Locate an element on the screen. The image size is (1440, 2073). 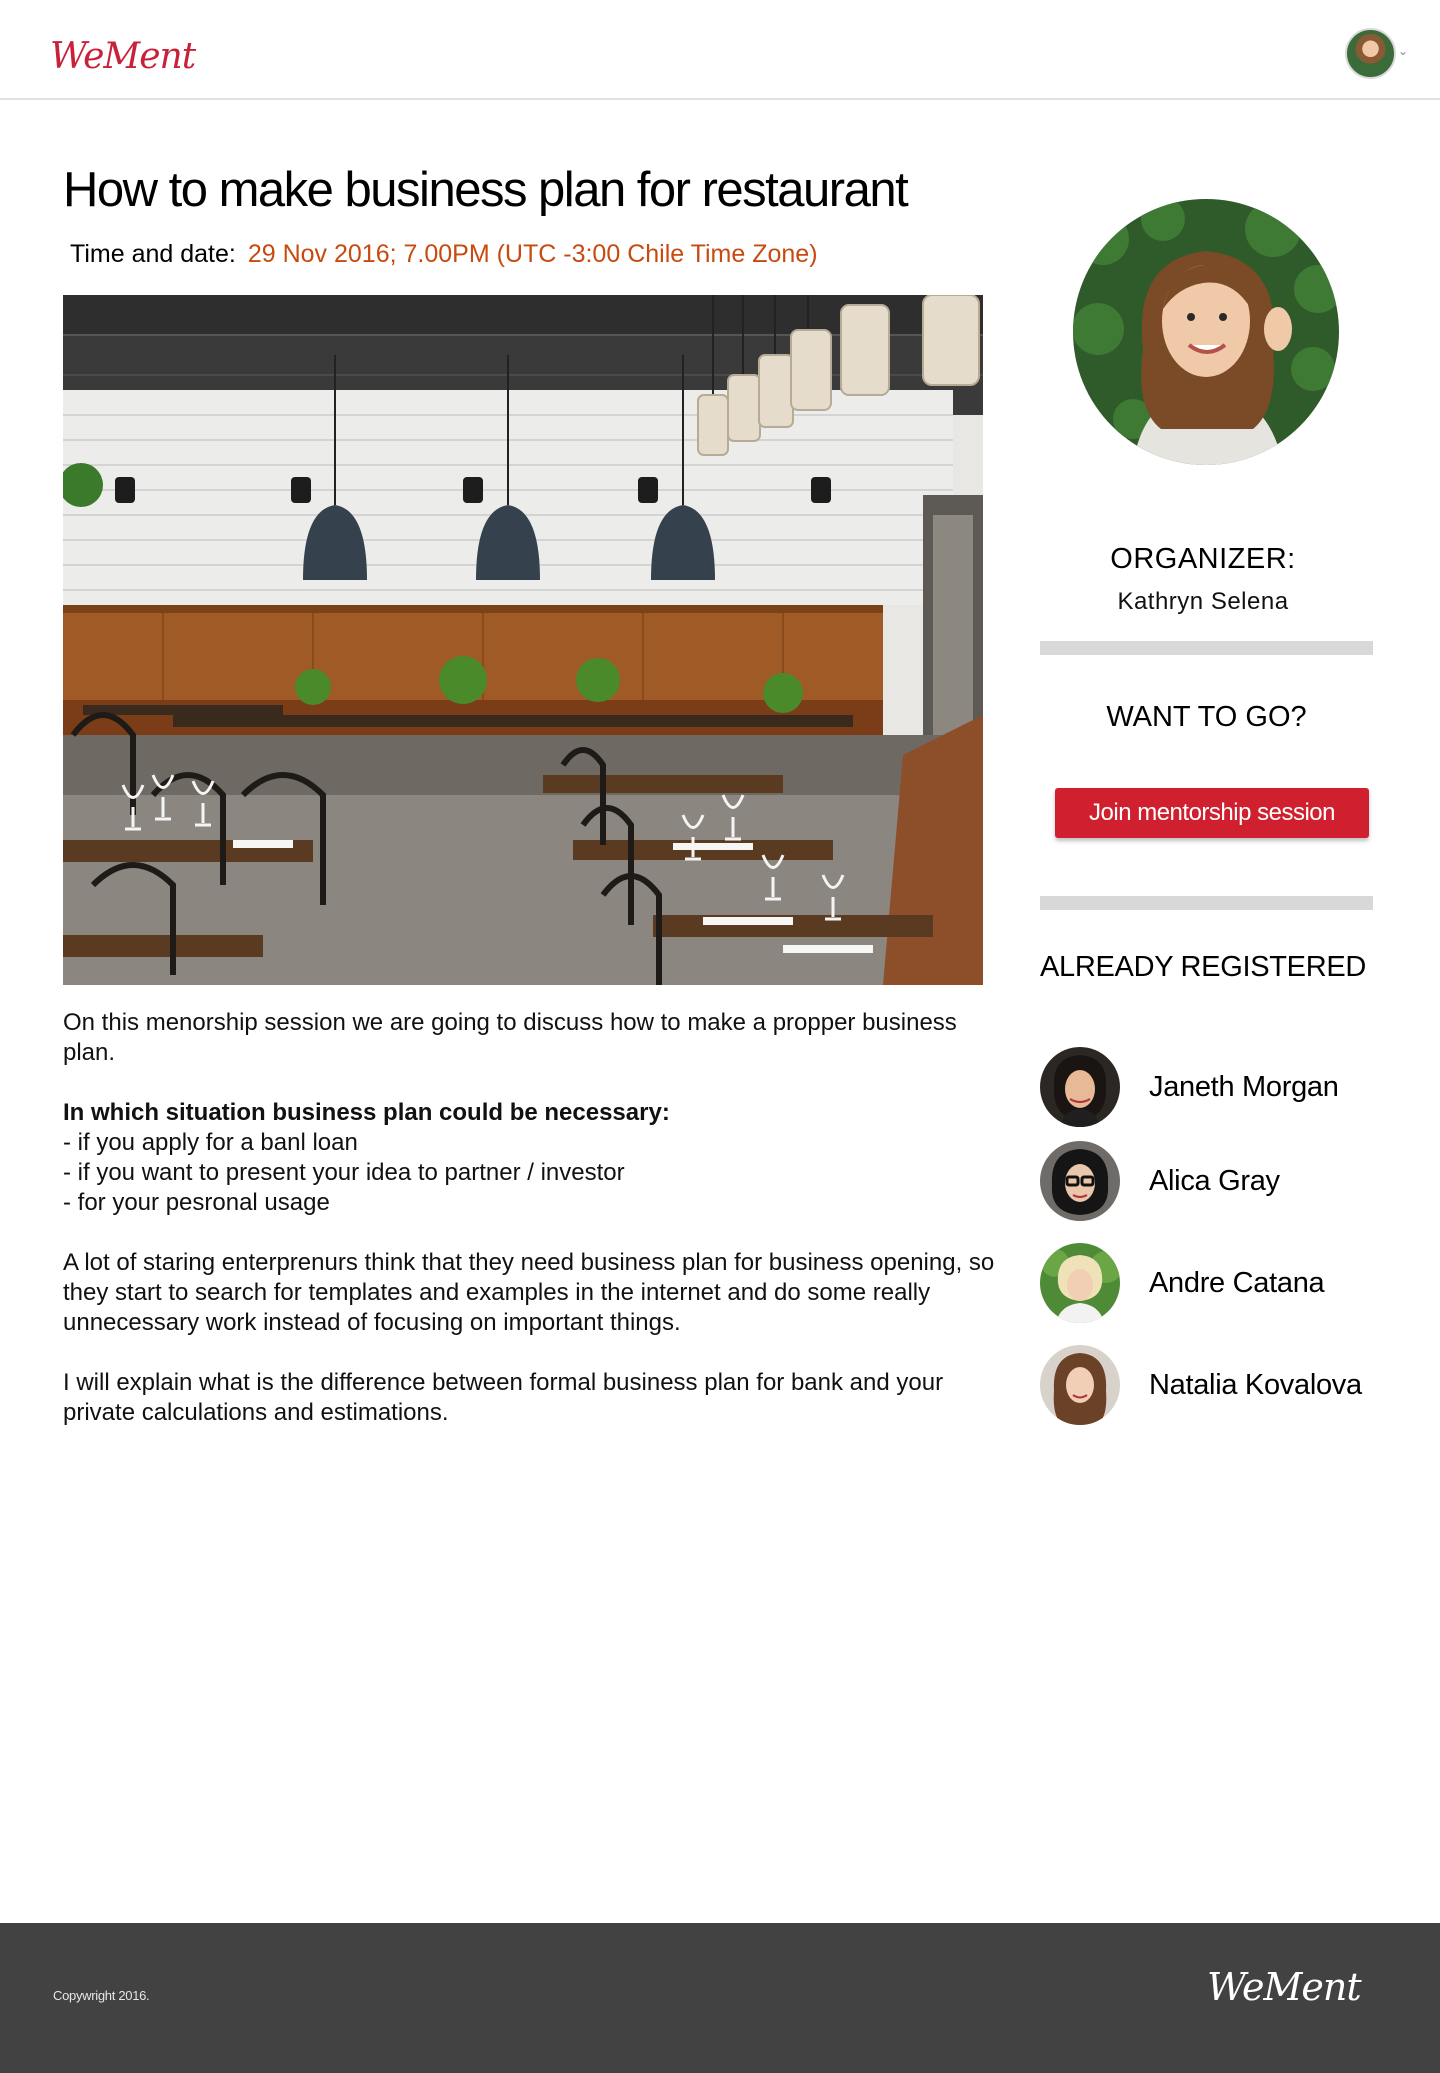
time-and-date-label: Time and date: is located at coordinates (153, 254).